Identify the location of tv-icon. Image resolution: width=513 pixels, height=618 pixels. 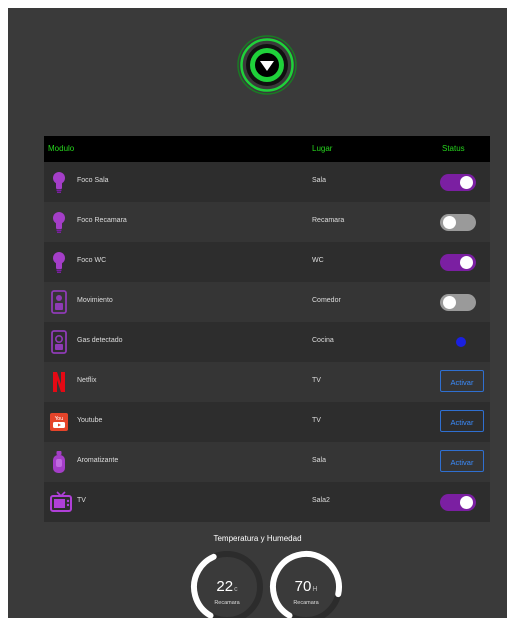
(61, 502).